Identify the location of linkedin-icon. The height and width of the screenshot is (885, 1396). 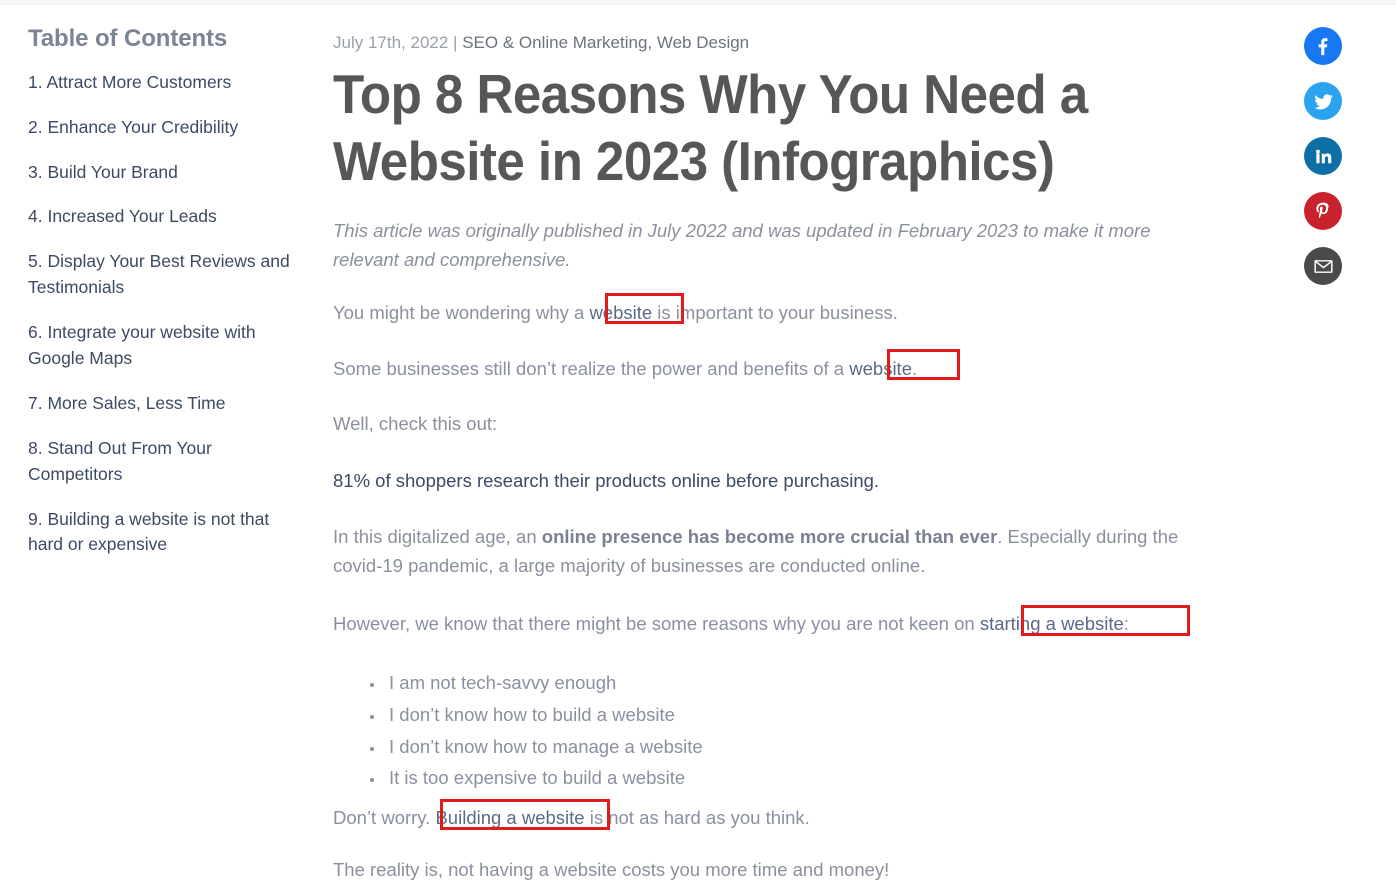
(1323, 156).